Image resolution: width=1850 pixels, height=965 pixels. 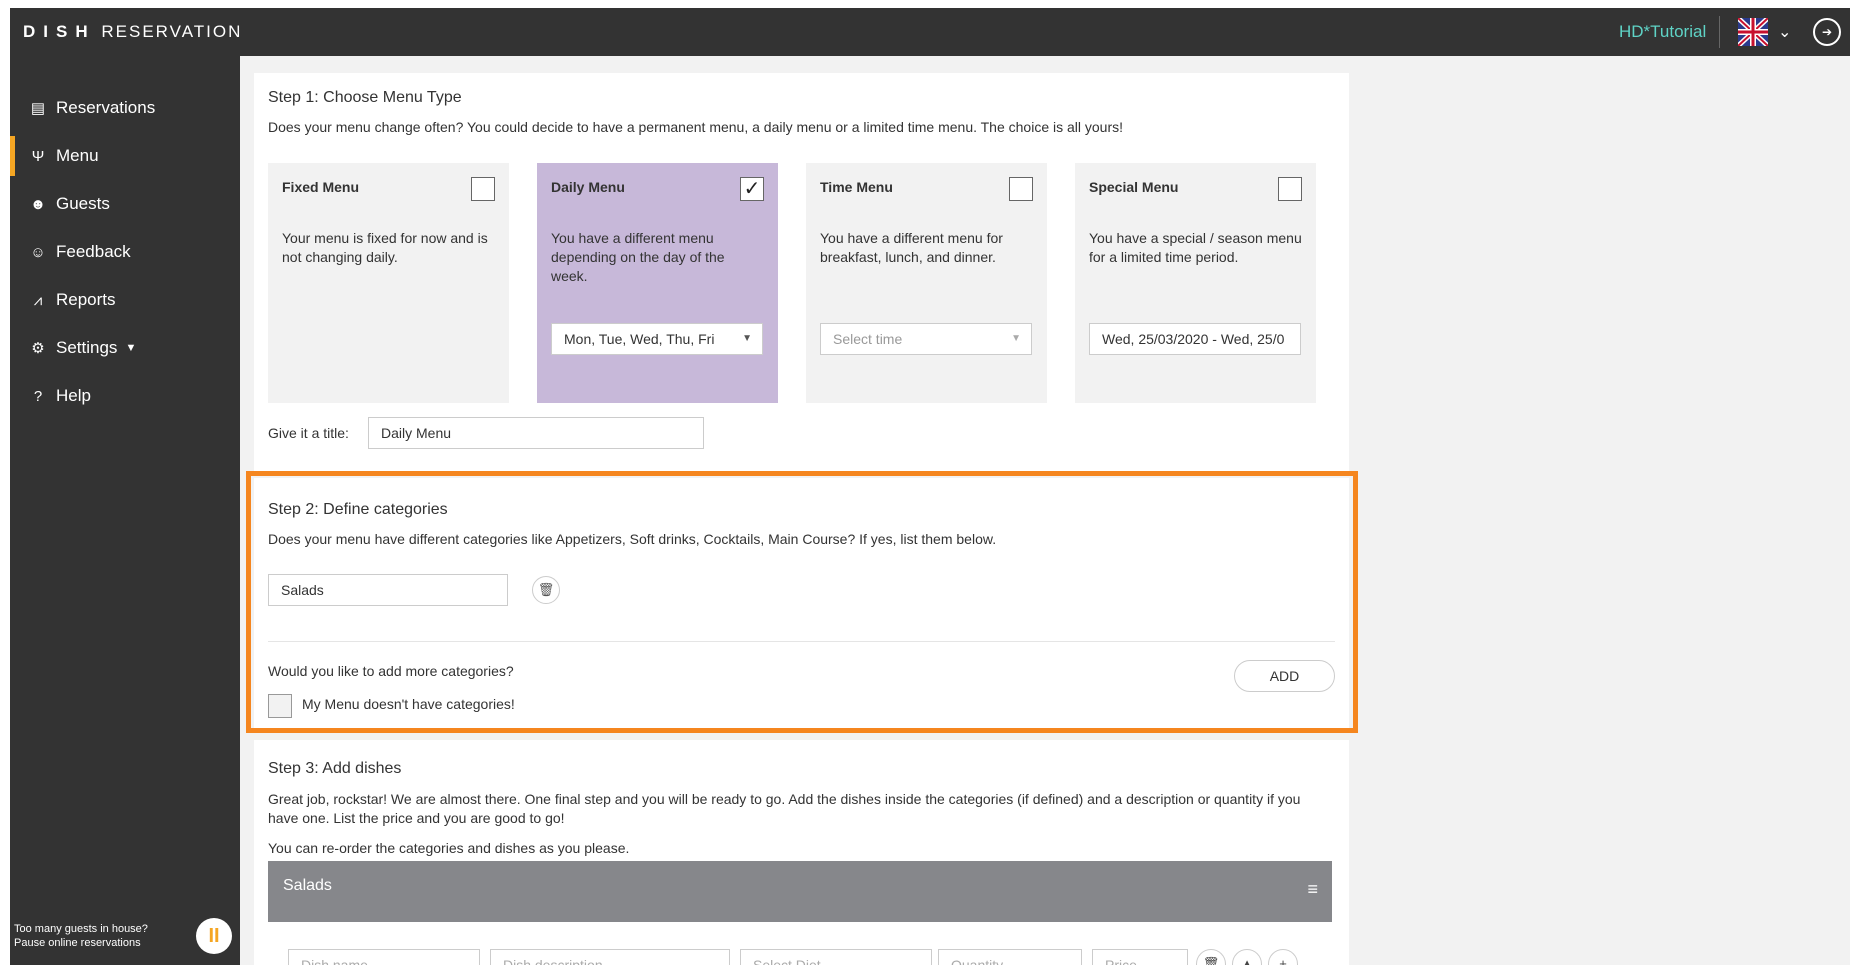 I want to click on sidebar-item-reports: ⩘ Reports, so click(x=125, y=300).